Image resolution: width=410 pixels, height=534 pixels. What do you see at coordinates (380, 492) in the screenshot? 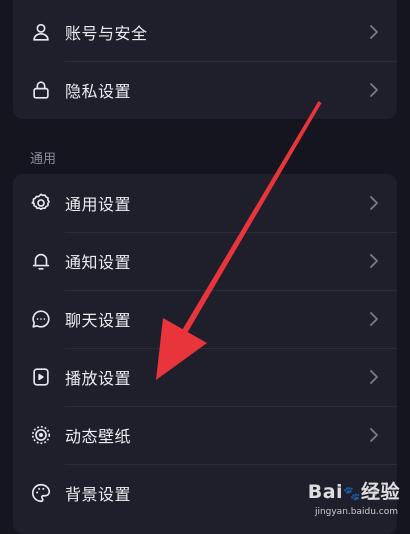
I see `watermark-logo-suffix: 经验` at bounding box center [380, 492].